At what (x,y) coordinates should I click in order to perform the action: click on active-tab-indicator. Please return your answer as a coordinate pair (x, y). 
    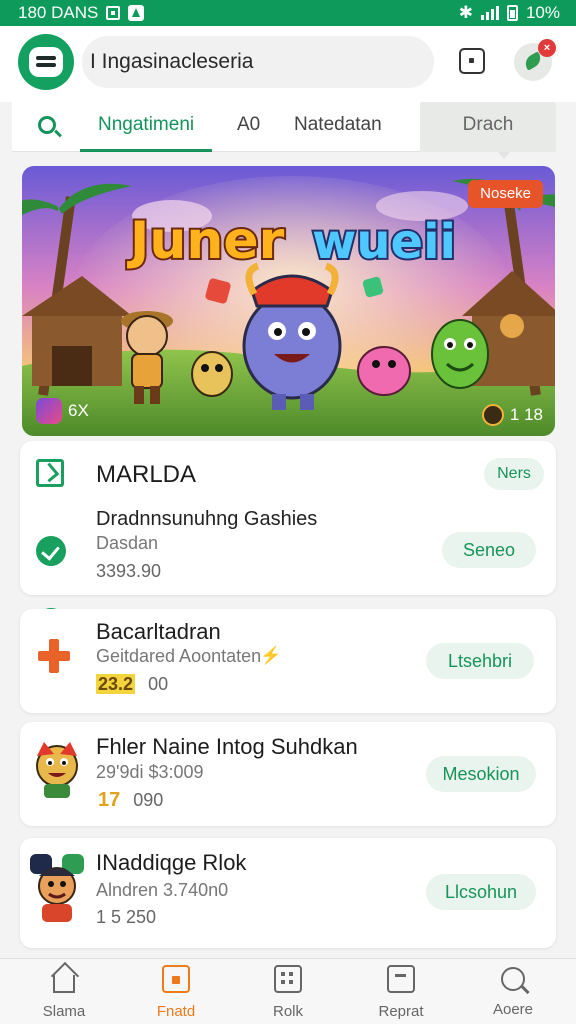
    Looking at the image, I should click on (146, 150).